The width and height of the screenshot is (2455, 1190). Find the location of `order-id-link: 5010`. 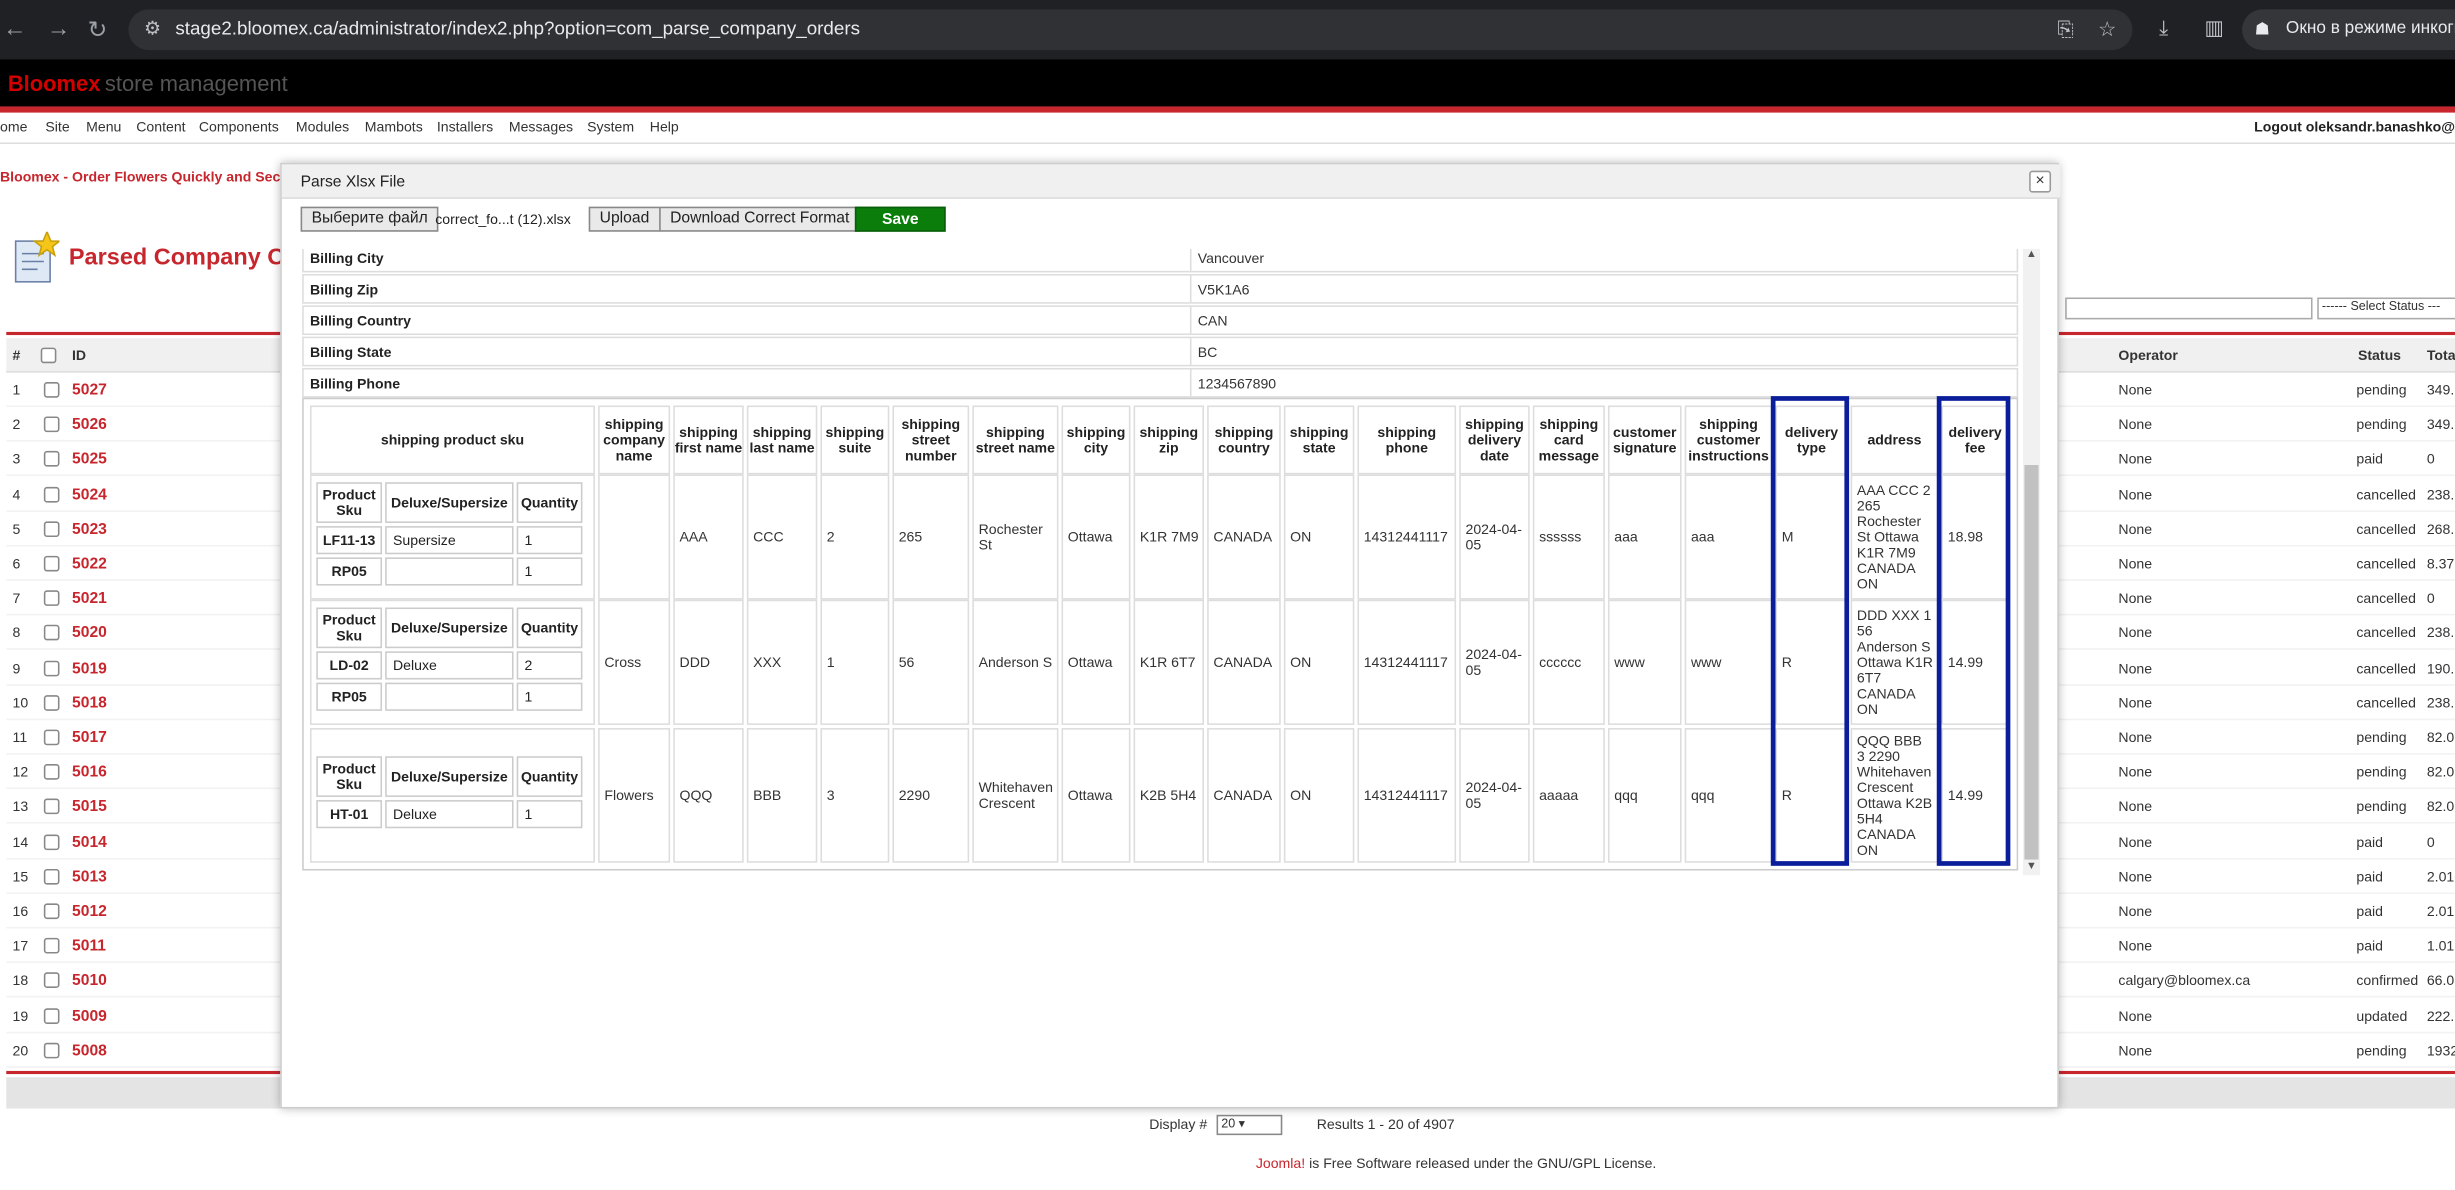

order-id-link: 5010 is located at coordinates (89, 981).